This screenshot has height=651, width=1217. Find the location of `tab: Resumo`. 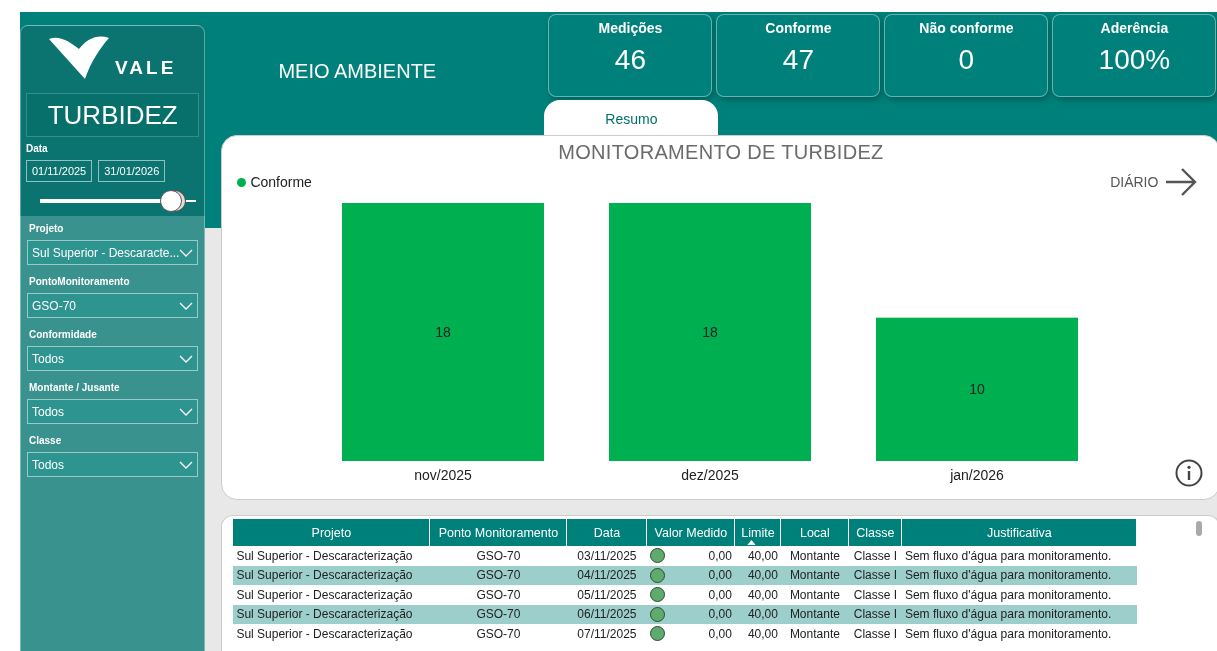

tab: Resumo is located at coordinates (631, 117).